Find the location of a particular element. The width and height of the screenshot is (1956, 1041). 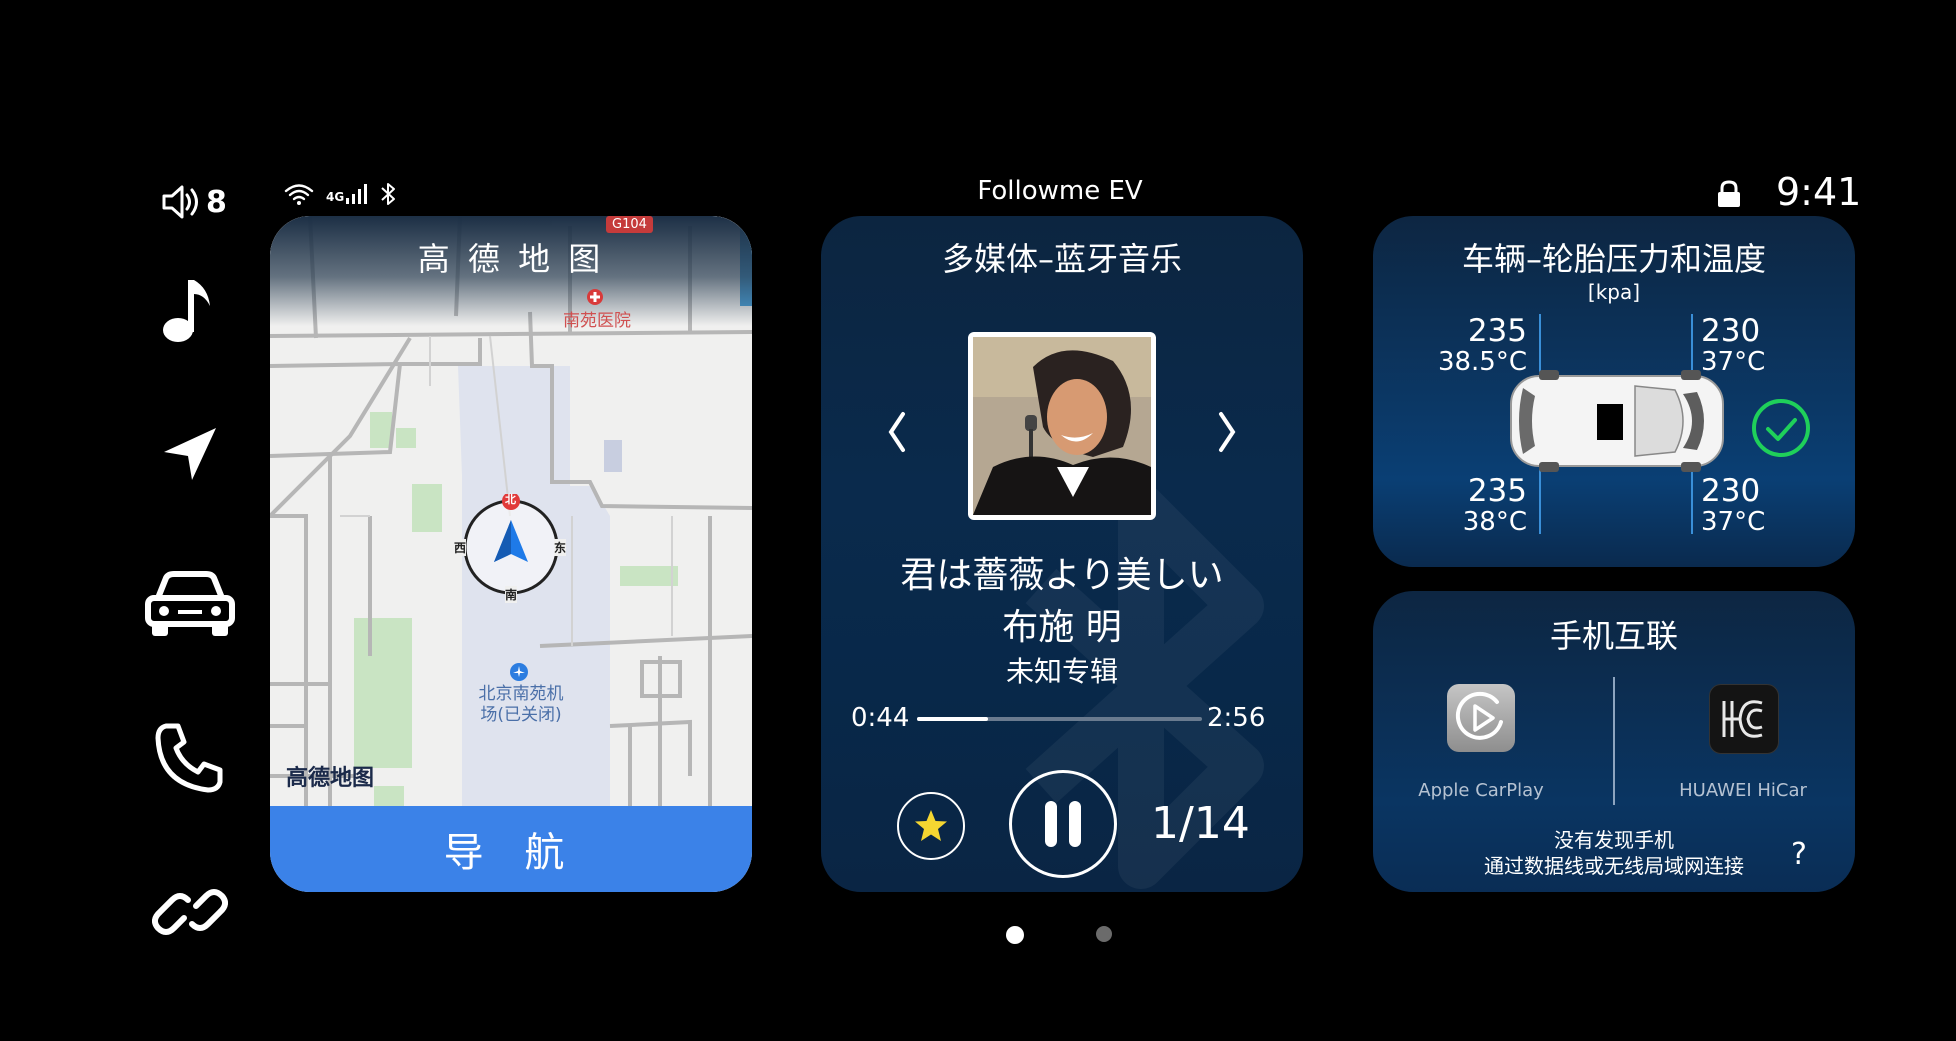

media-title: 多媒体–蓝牙音乐 is located at coordinates (1061, 259).